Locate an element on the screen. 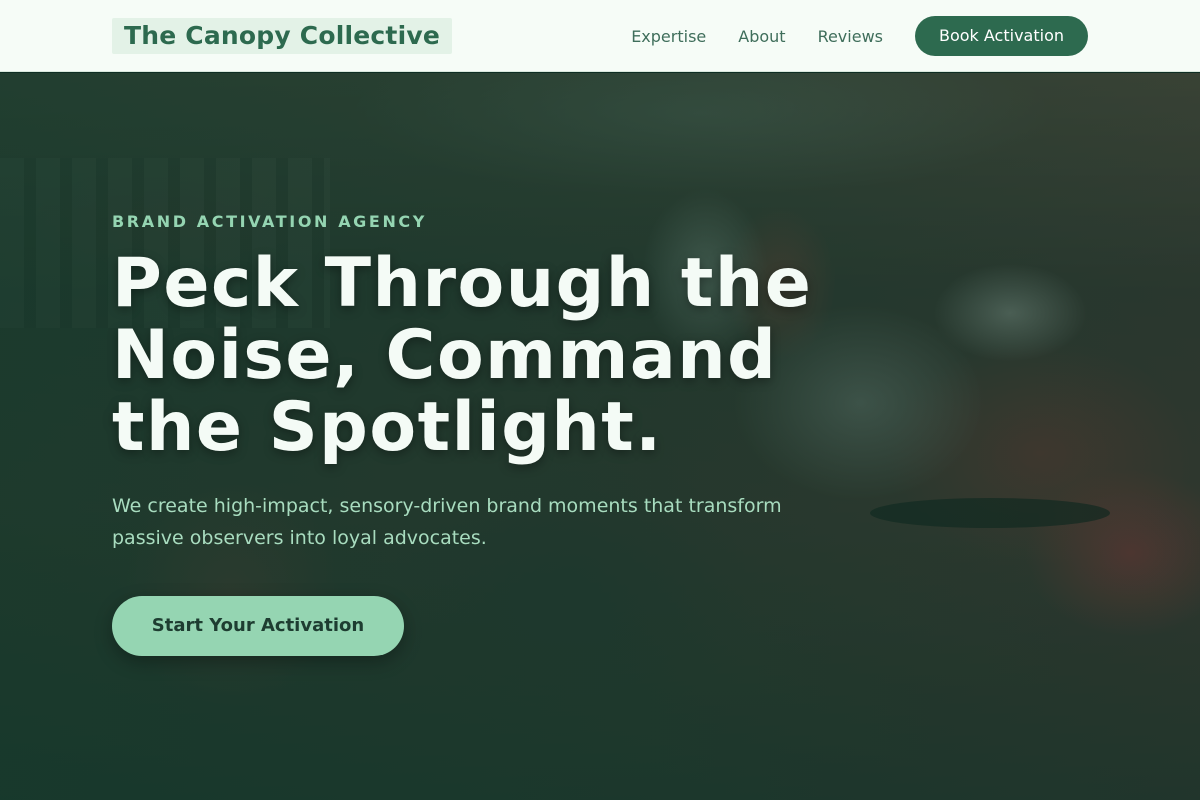 Image resolution: width=1200 pixels, height=800 pixels. book-activation-button: Book Activation is located at coordinates (1001, 36).